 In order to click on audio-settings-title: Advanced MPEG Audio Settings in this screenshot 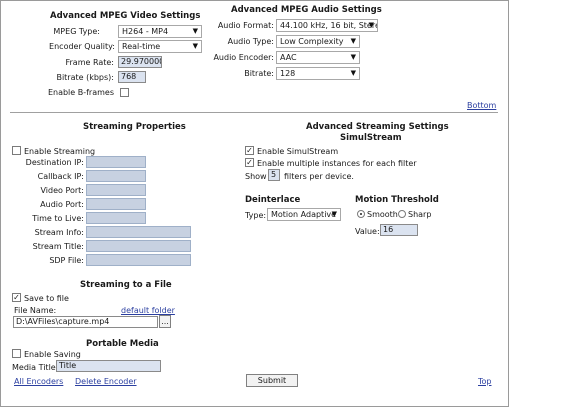, I will do `click(306, 10)`.